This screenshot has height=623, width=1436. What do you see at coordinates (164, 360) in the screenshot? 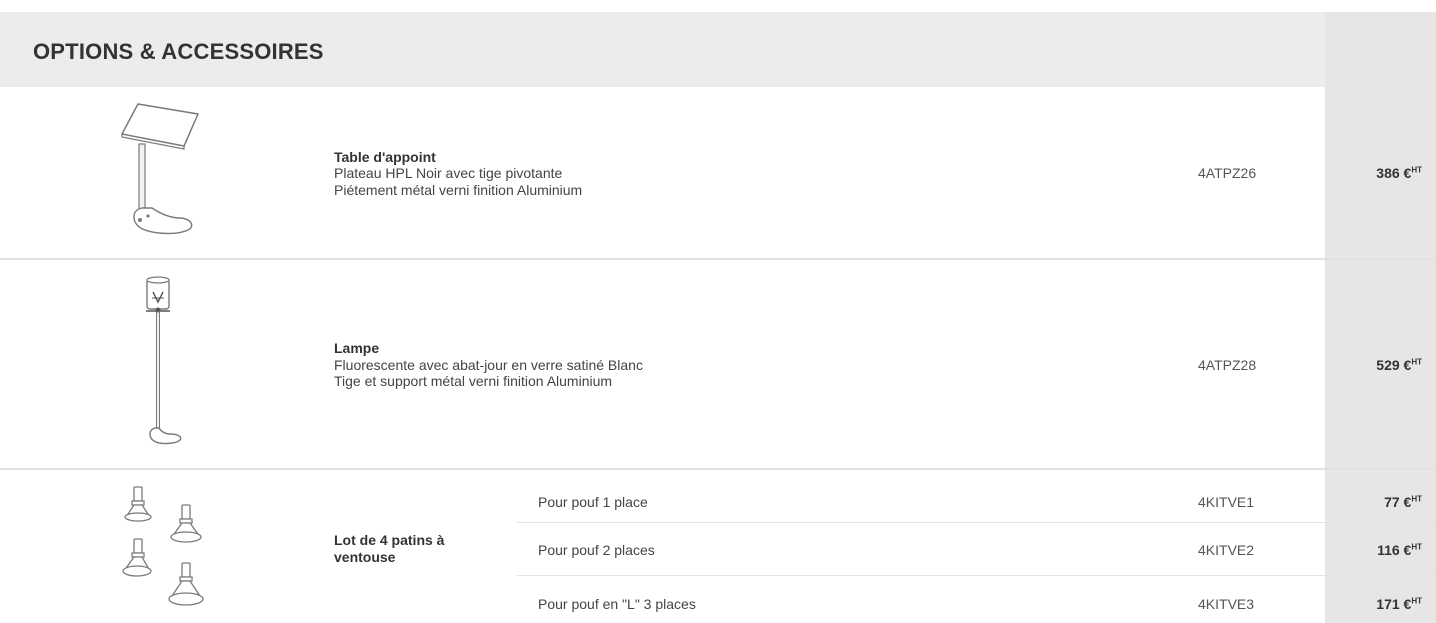
I see `floor-lamp-icon` at bounding box center [164, 360].